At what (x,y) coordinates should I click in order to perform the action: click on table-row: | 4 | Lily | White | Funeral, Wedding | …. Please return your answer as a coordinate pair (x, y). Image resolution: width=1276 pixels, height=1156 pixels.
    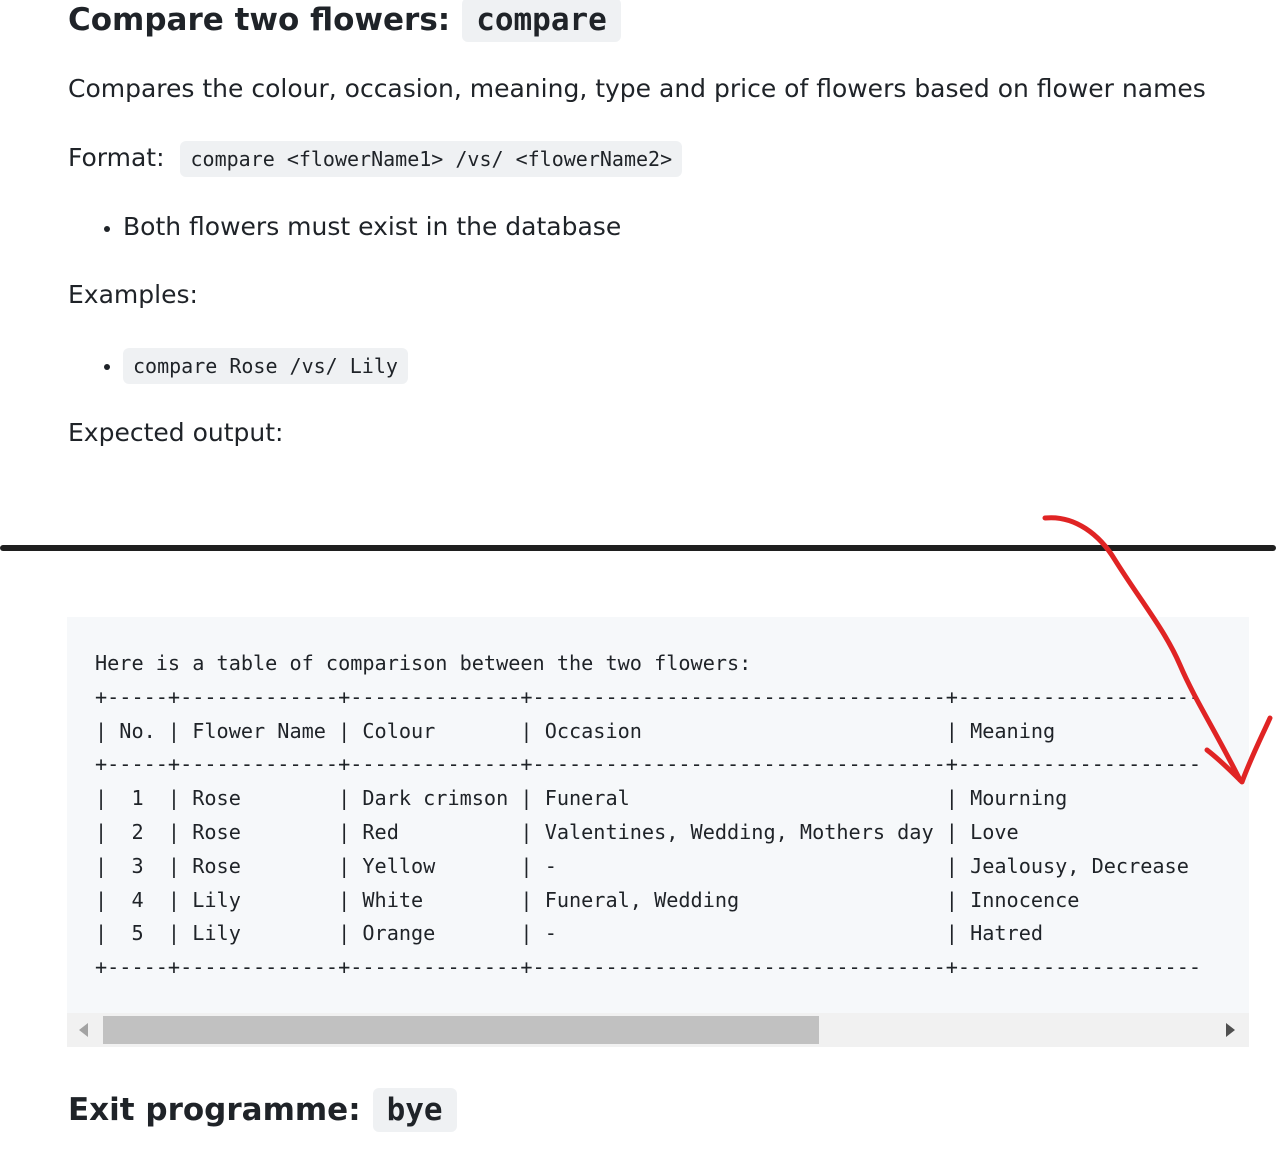
    Looking at the image, I should click on (587, 899).